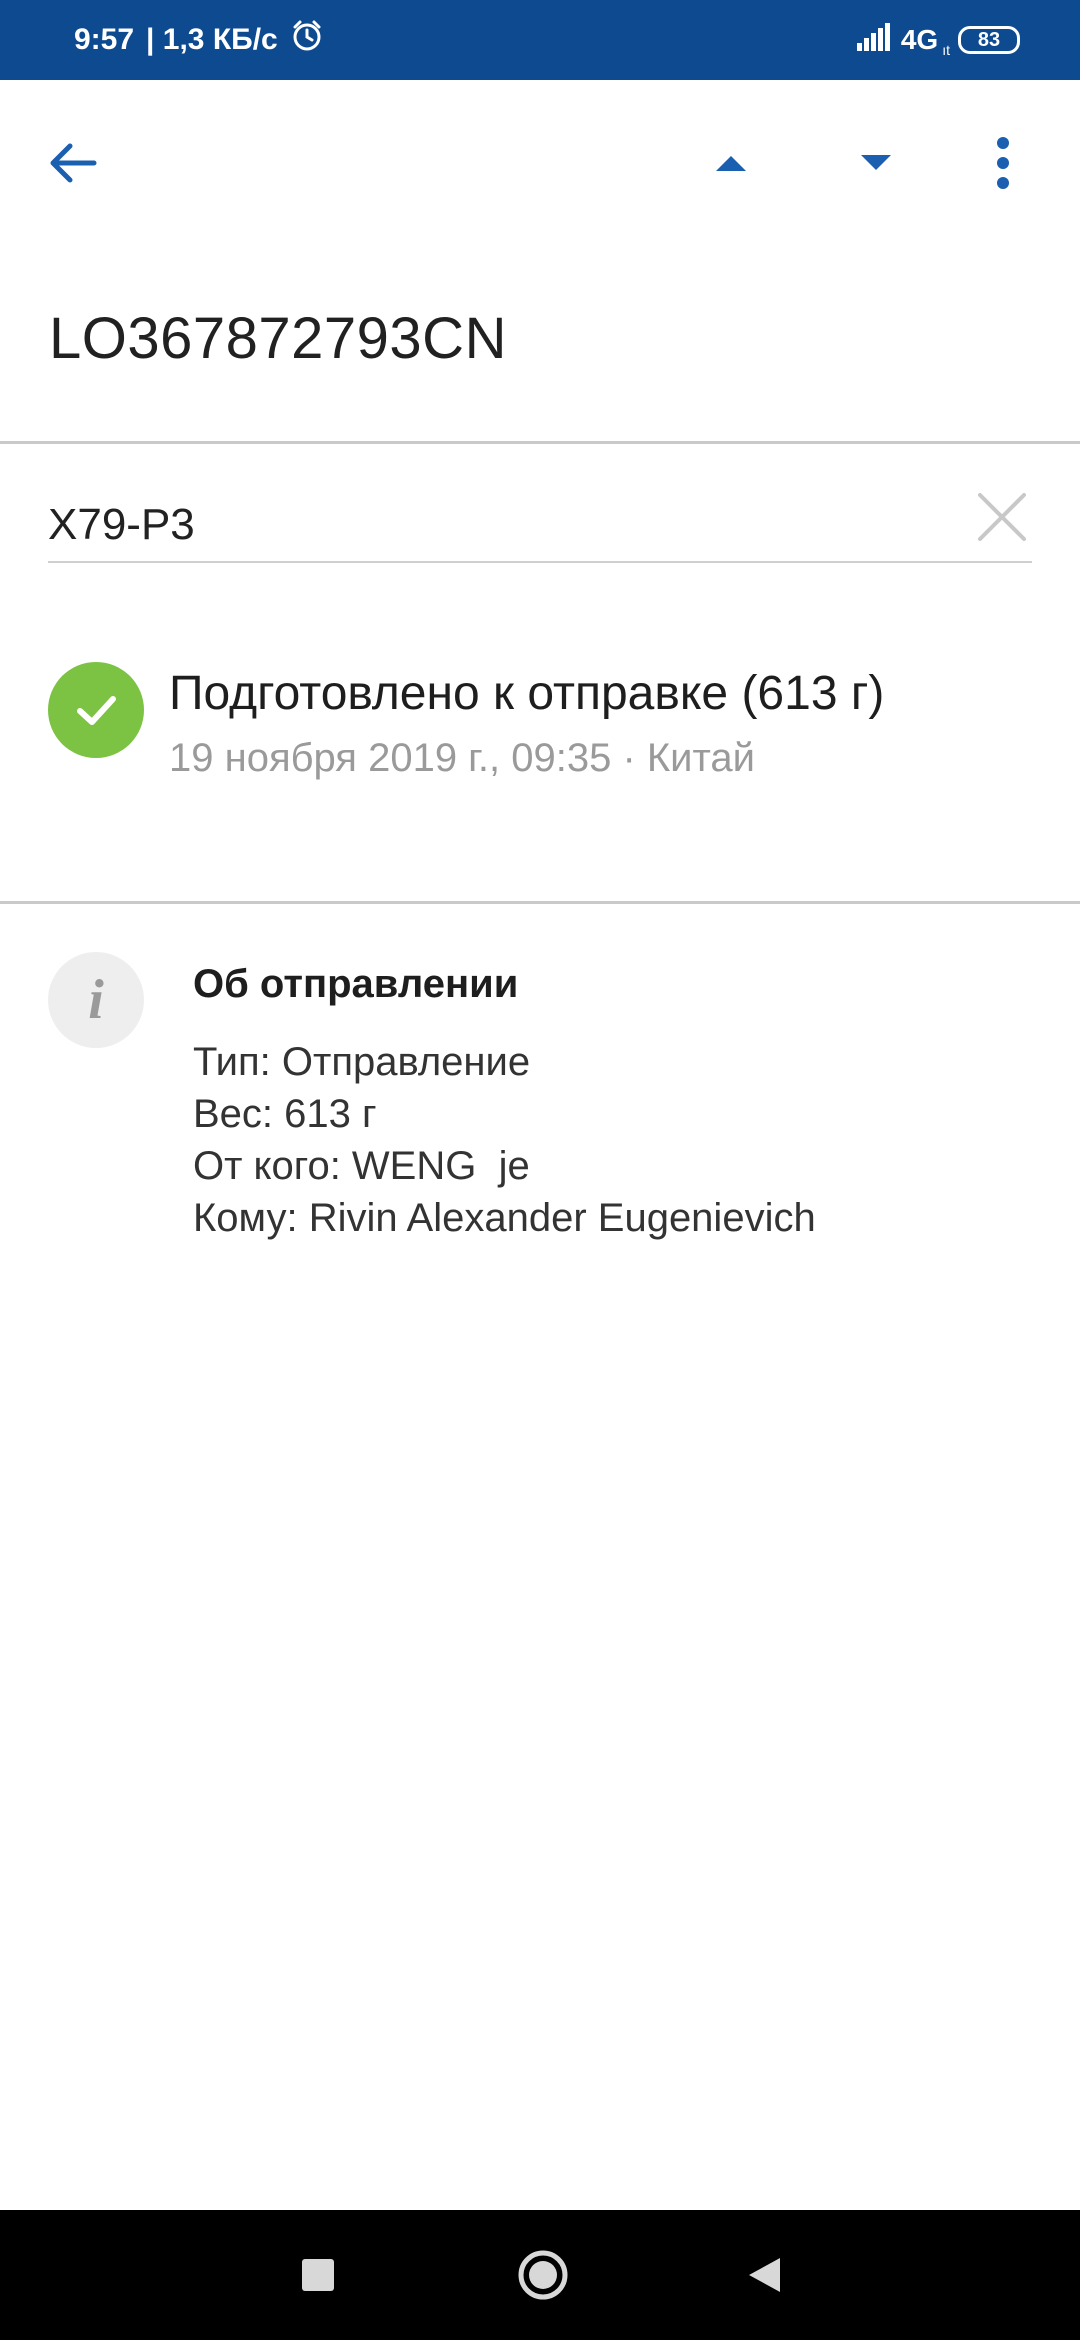  I want to click on back-triangle-icon, so click(764, 2275).